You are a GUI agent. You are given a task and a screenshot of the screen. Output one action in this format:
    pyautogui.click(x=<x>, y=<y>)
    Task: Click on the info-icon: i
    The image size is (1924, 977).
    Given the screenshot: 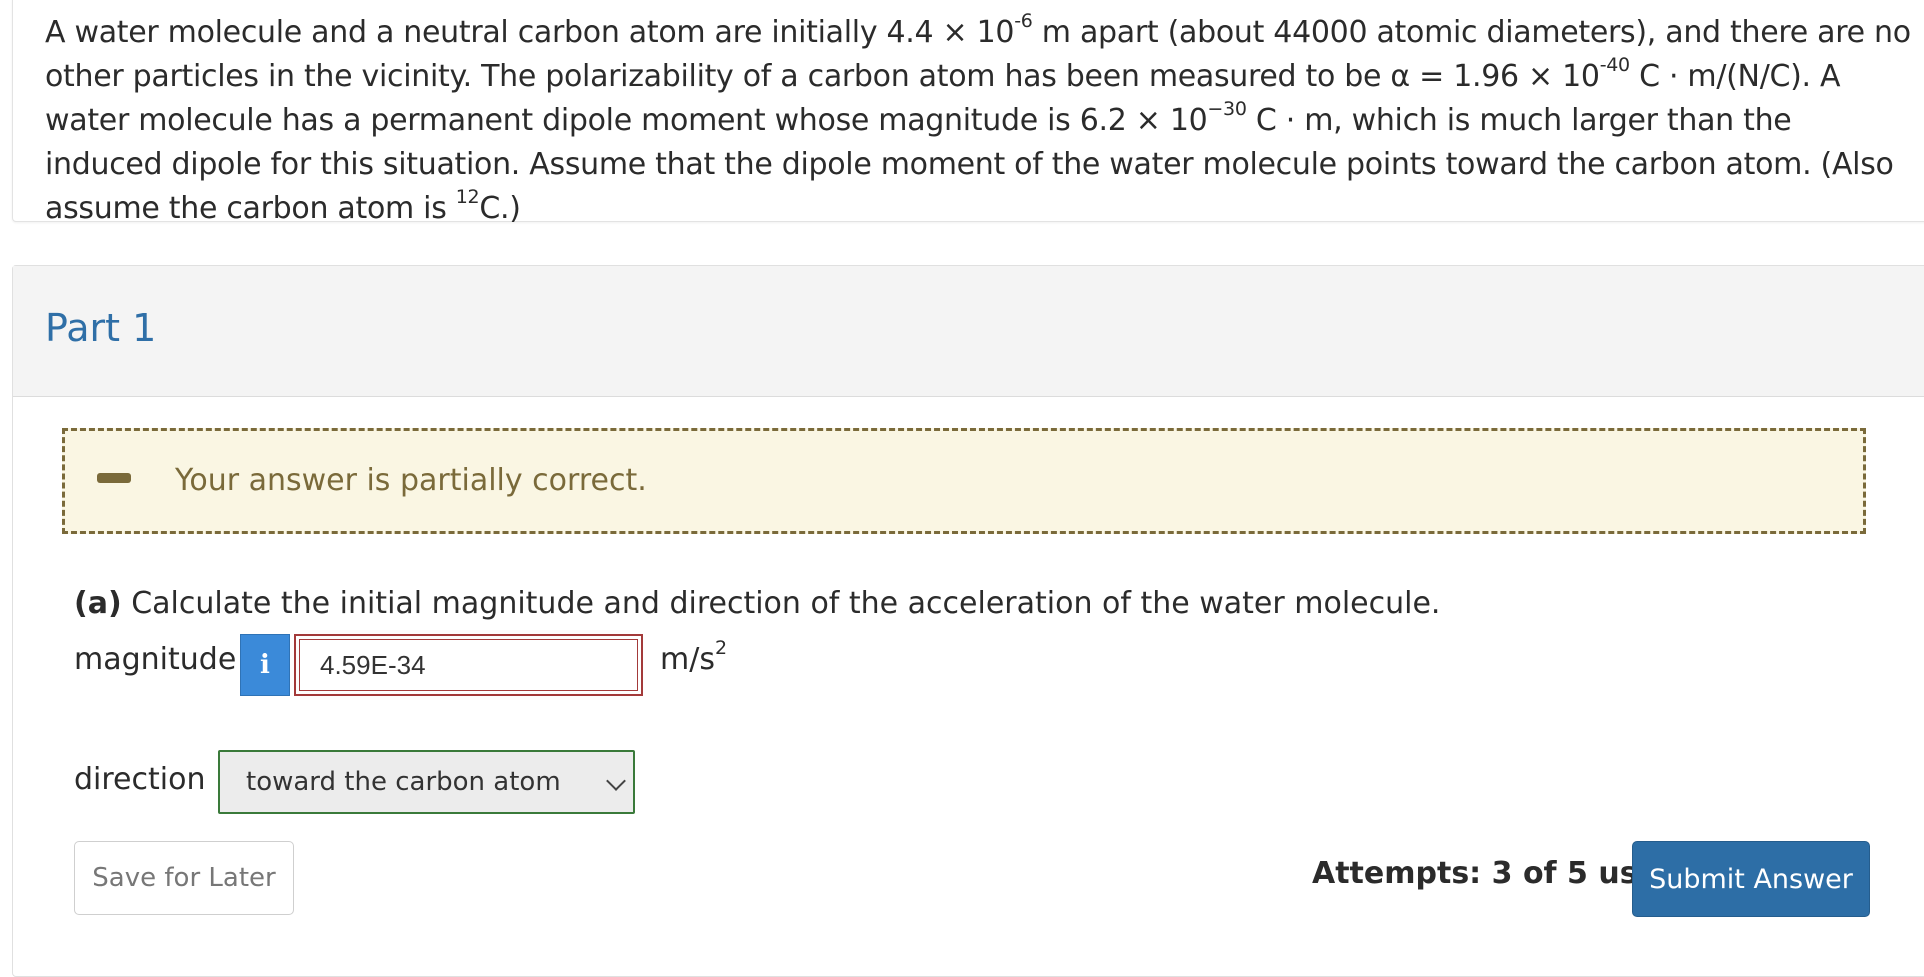 What is the action you would take?
    pyautogui.click(x=265, y=665)
    